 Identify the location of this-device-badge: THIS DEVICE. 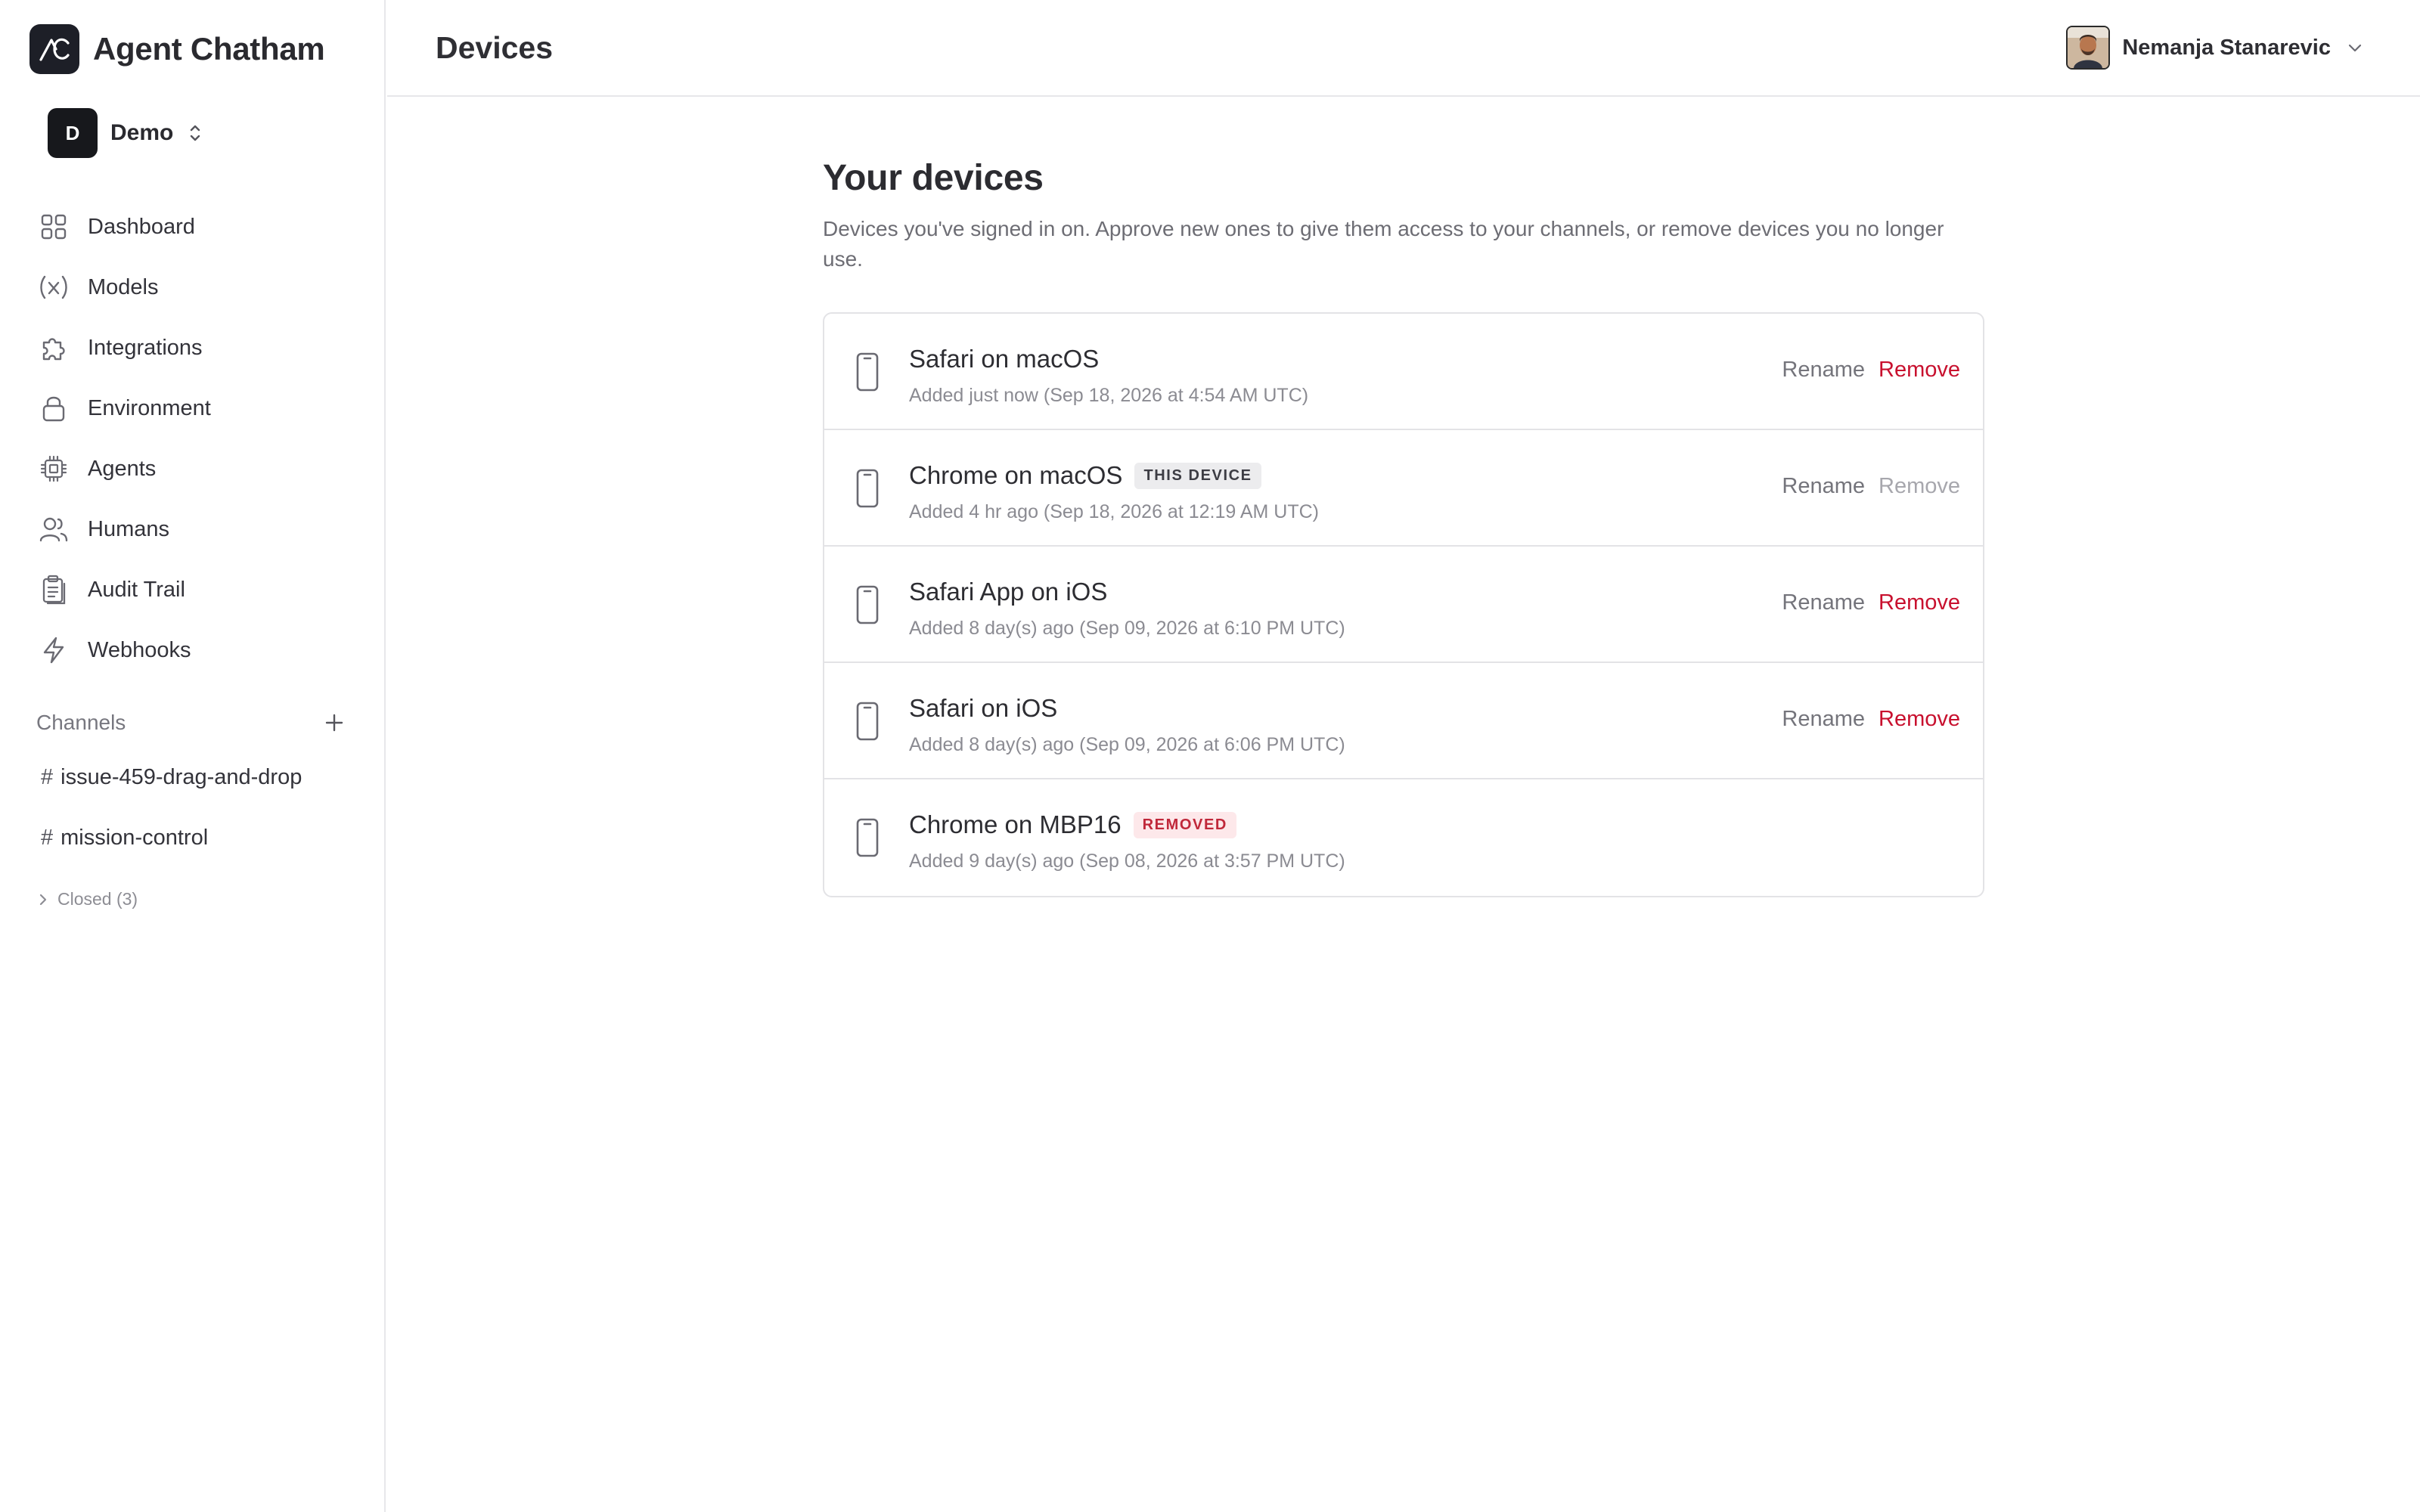
(1197, 475).